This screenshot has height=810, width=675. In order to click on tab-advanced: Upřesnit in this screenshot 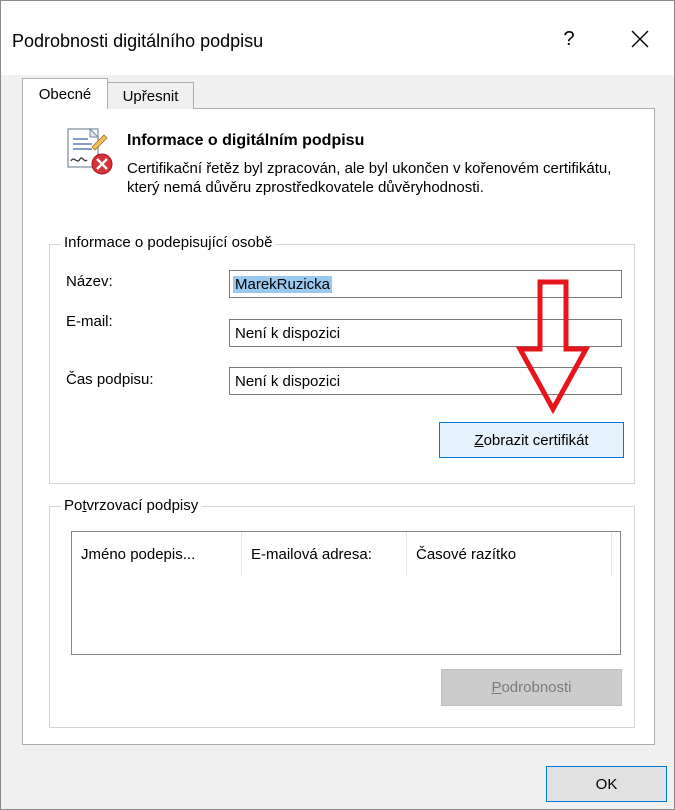, I will do `click(151, 95)`.